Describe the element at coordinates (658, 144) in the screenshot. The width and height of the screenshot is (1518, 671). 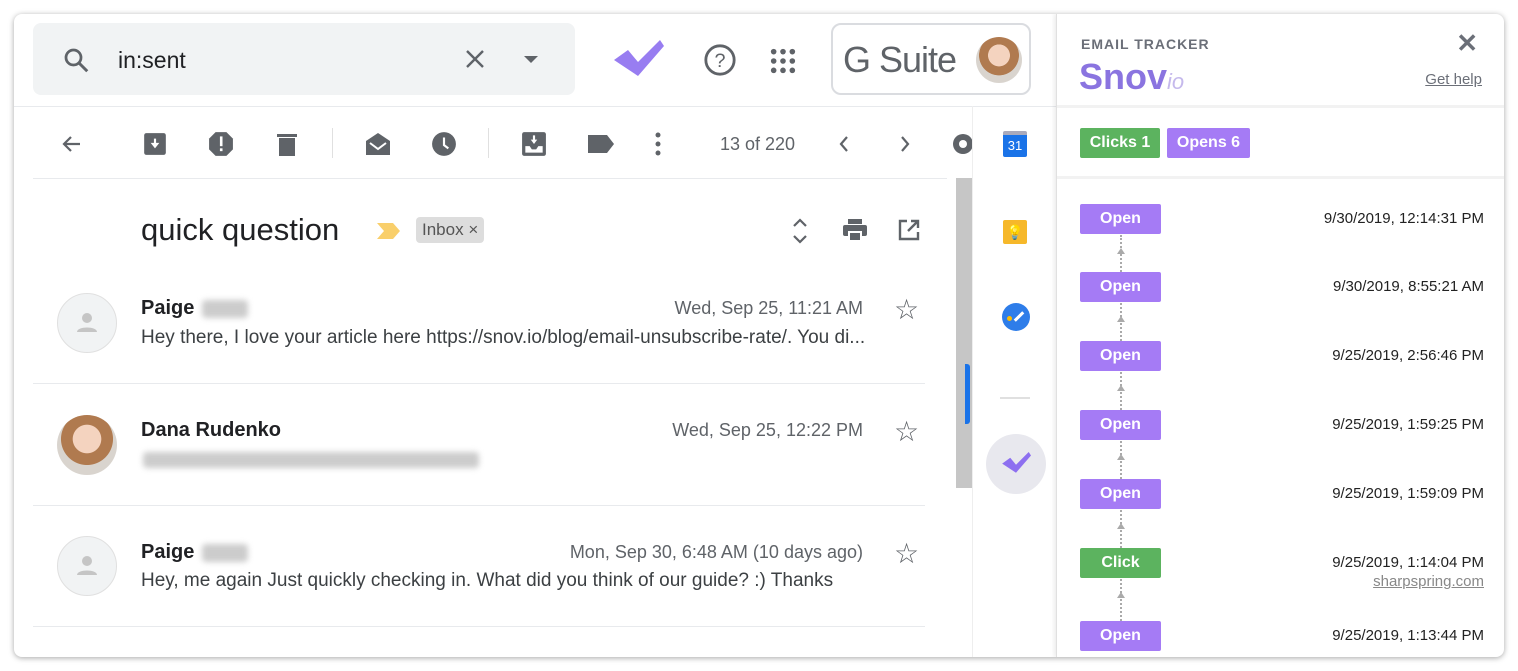
I see `more-options-icon` at that location.